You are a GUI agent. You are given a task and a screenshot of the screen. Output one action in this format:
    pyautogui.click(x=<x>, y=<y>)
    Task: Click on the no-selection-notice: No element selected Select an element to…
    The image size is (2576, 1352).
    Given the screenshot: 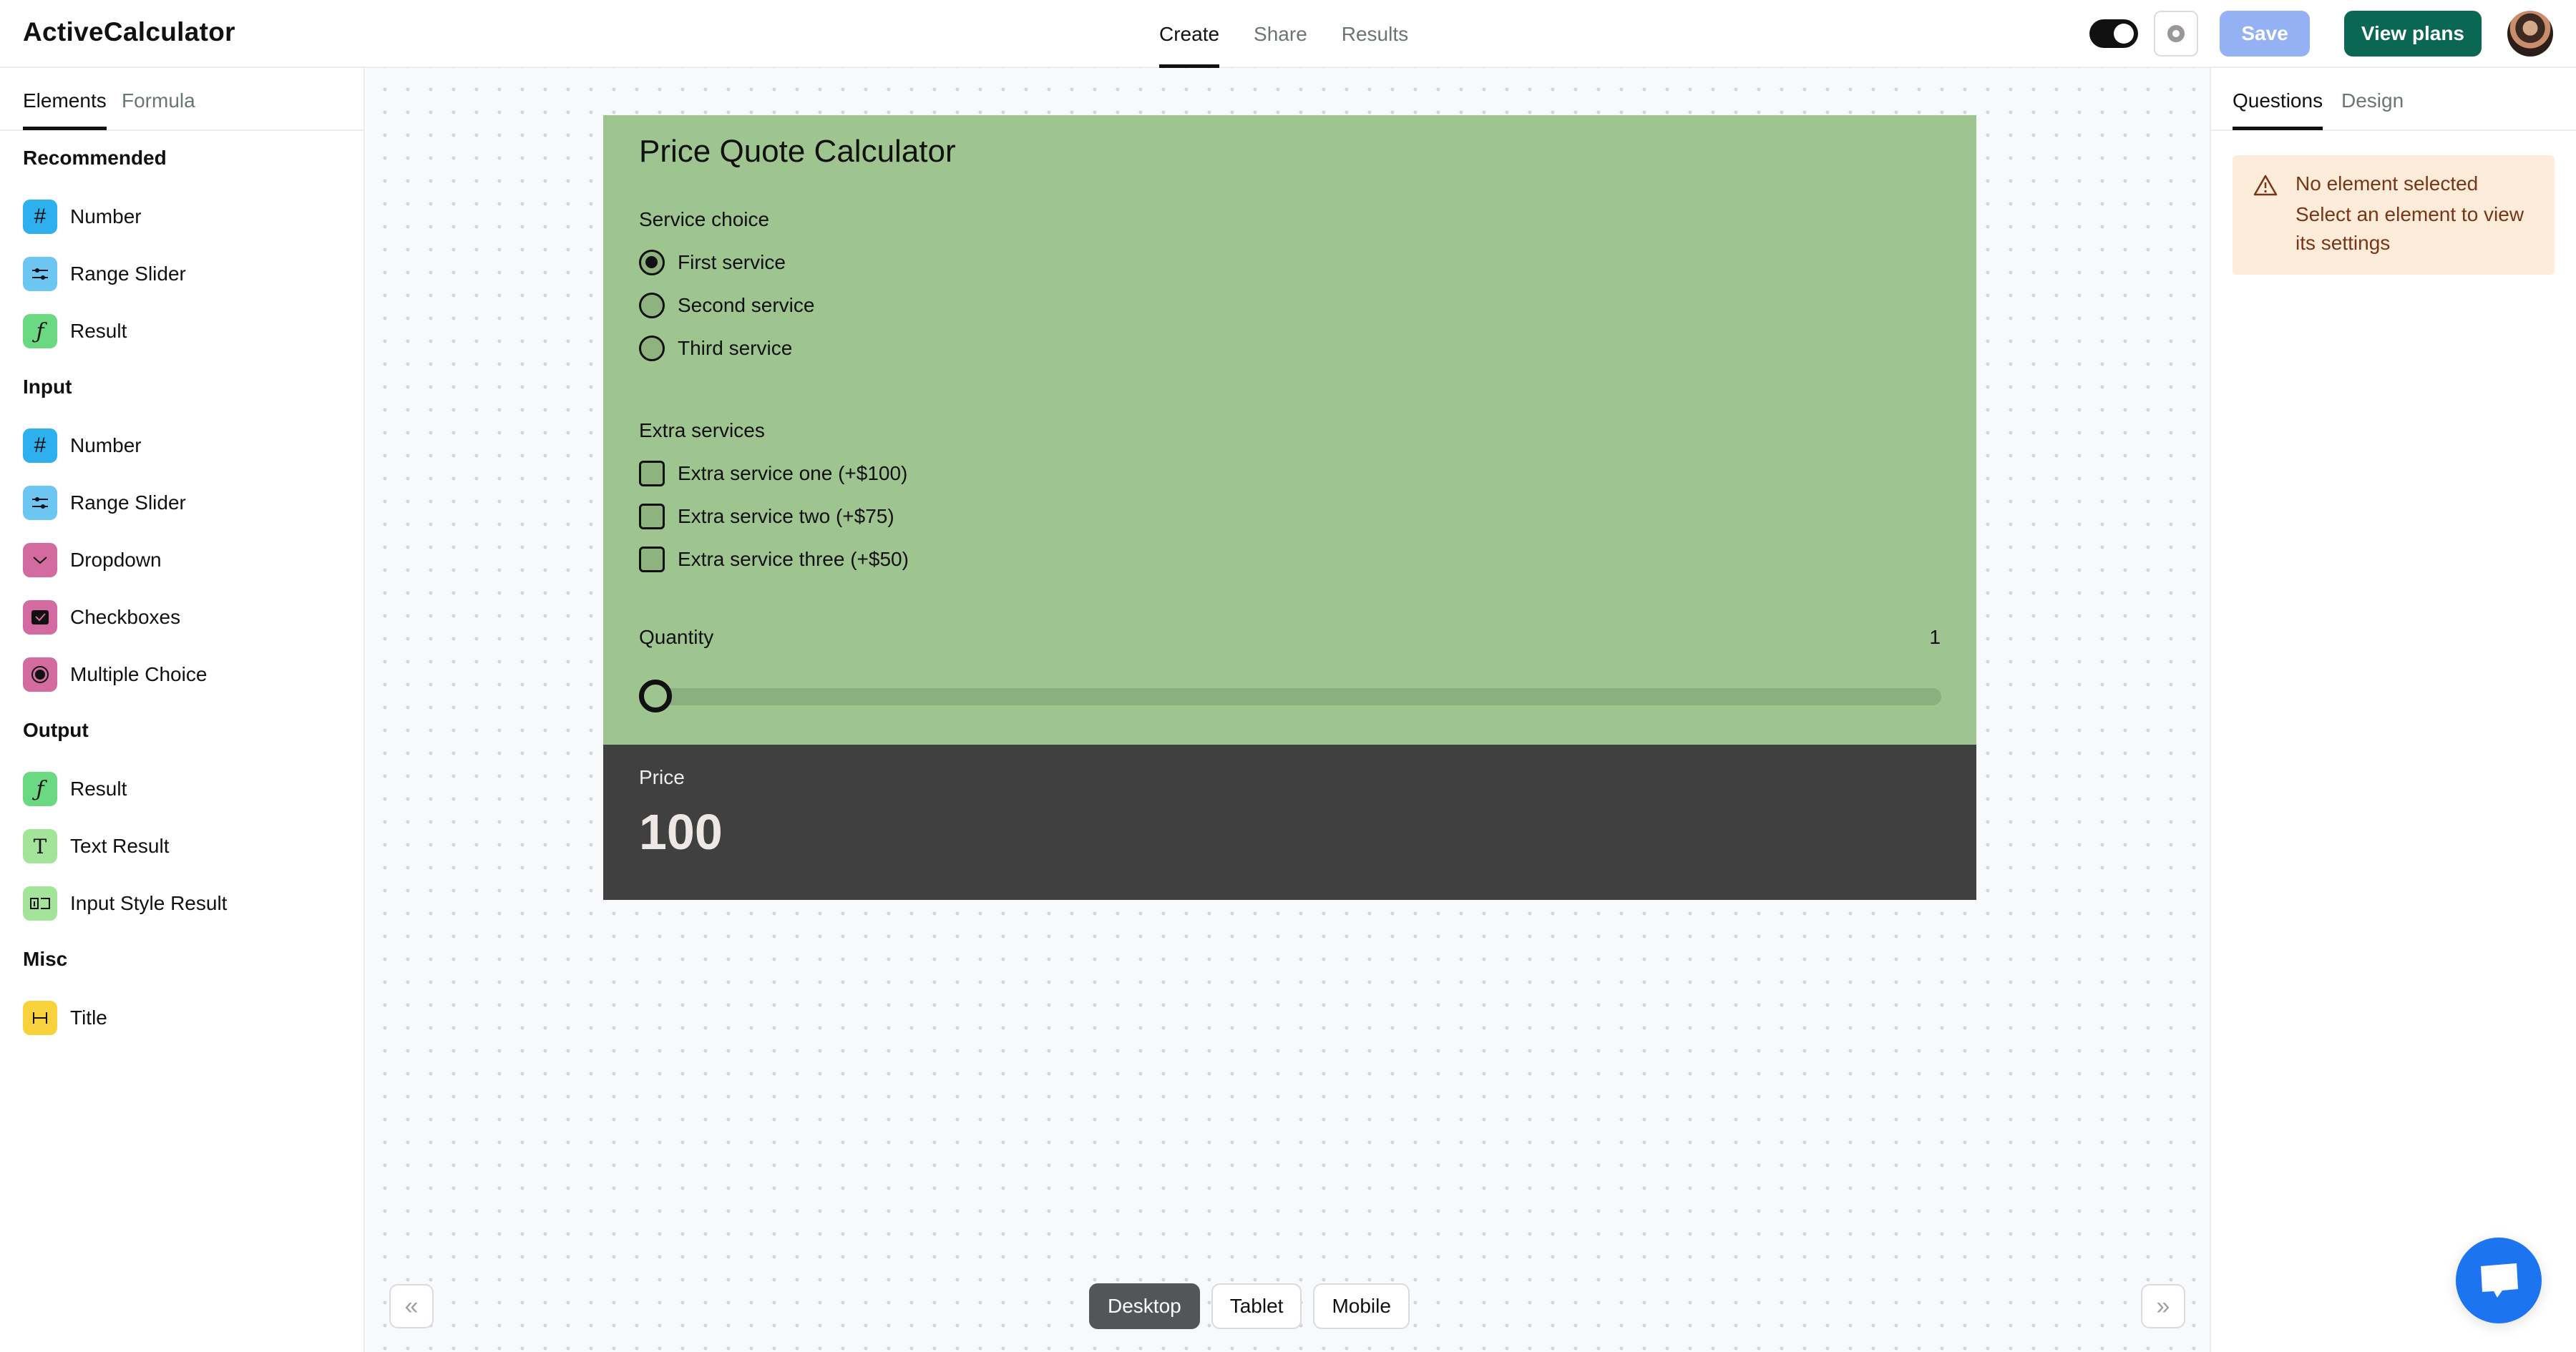 What is the action you would take?
    pyautogui.click(x=2394, y=215)
    